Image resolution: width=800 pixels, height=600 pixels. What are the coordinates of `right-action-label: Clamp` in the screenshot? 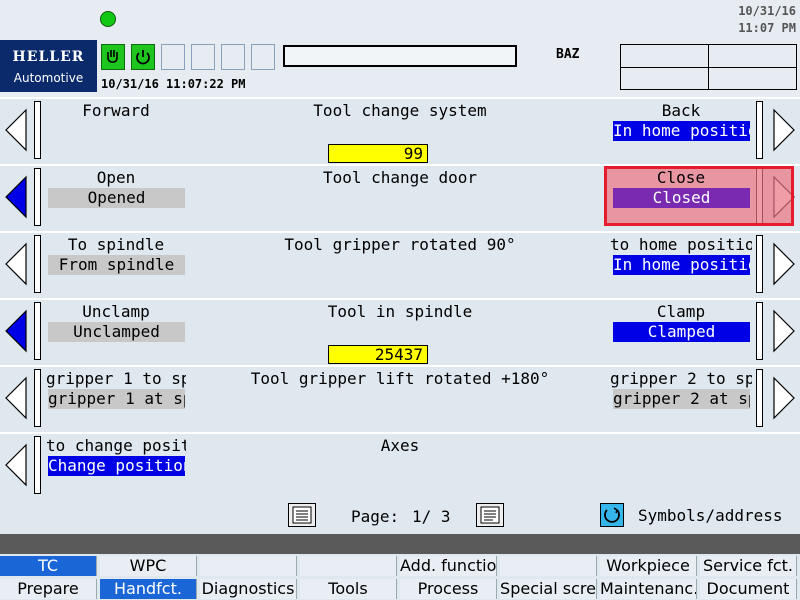 It's located at (681, 311).